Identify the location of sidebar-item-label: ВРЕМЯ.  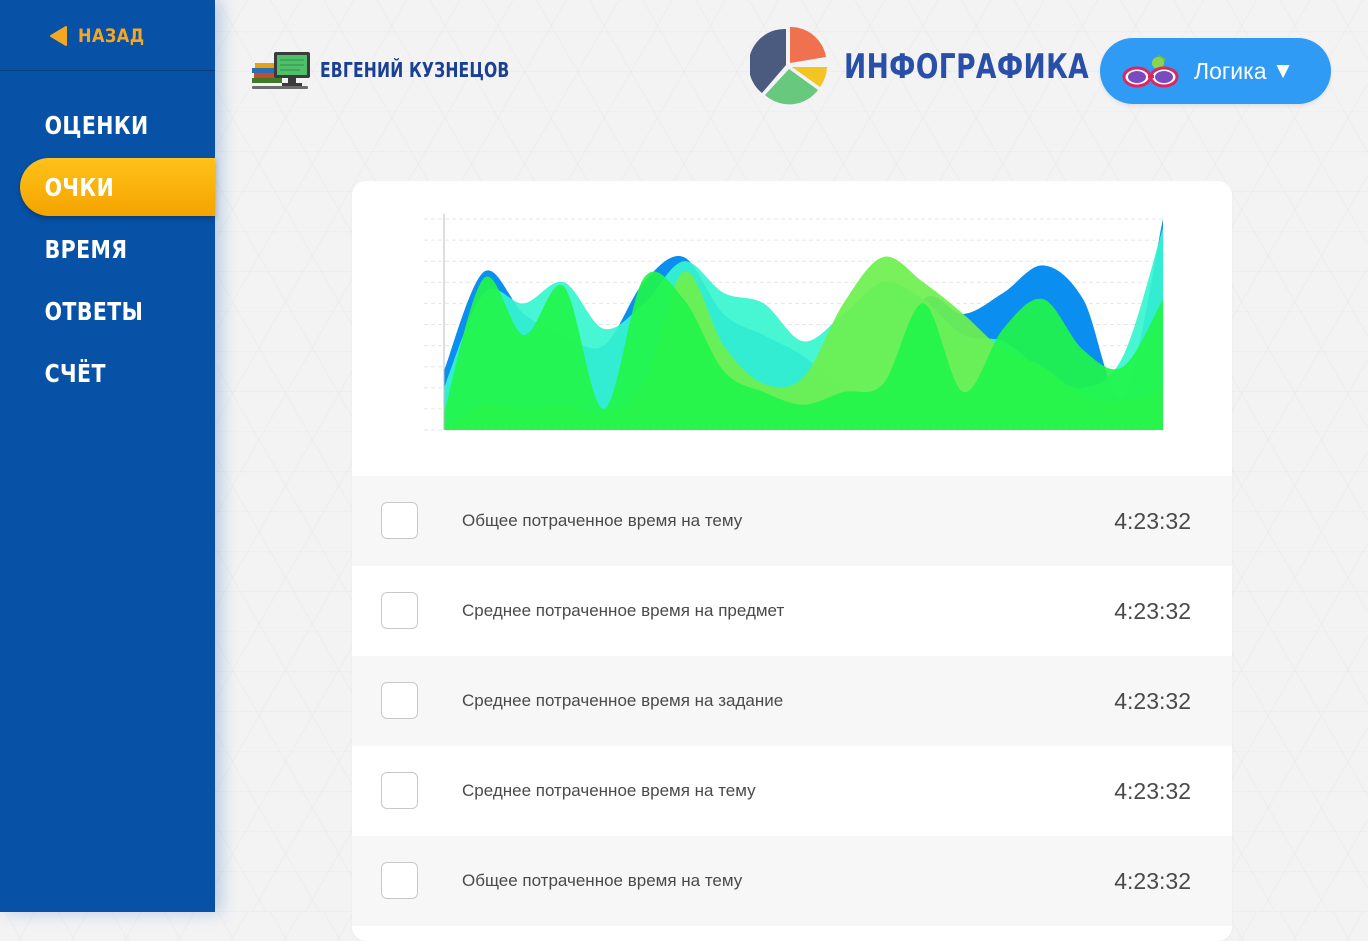
(86, 249).